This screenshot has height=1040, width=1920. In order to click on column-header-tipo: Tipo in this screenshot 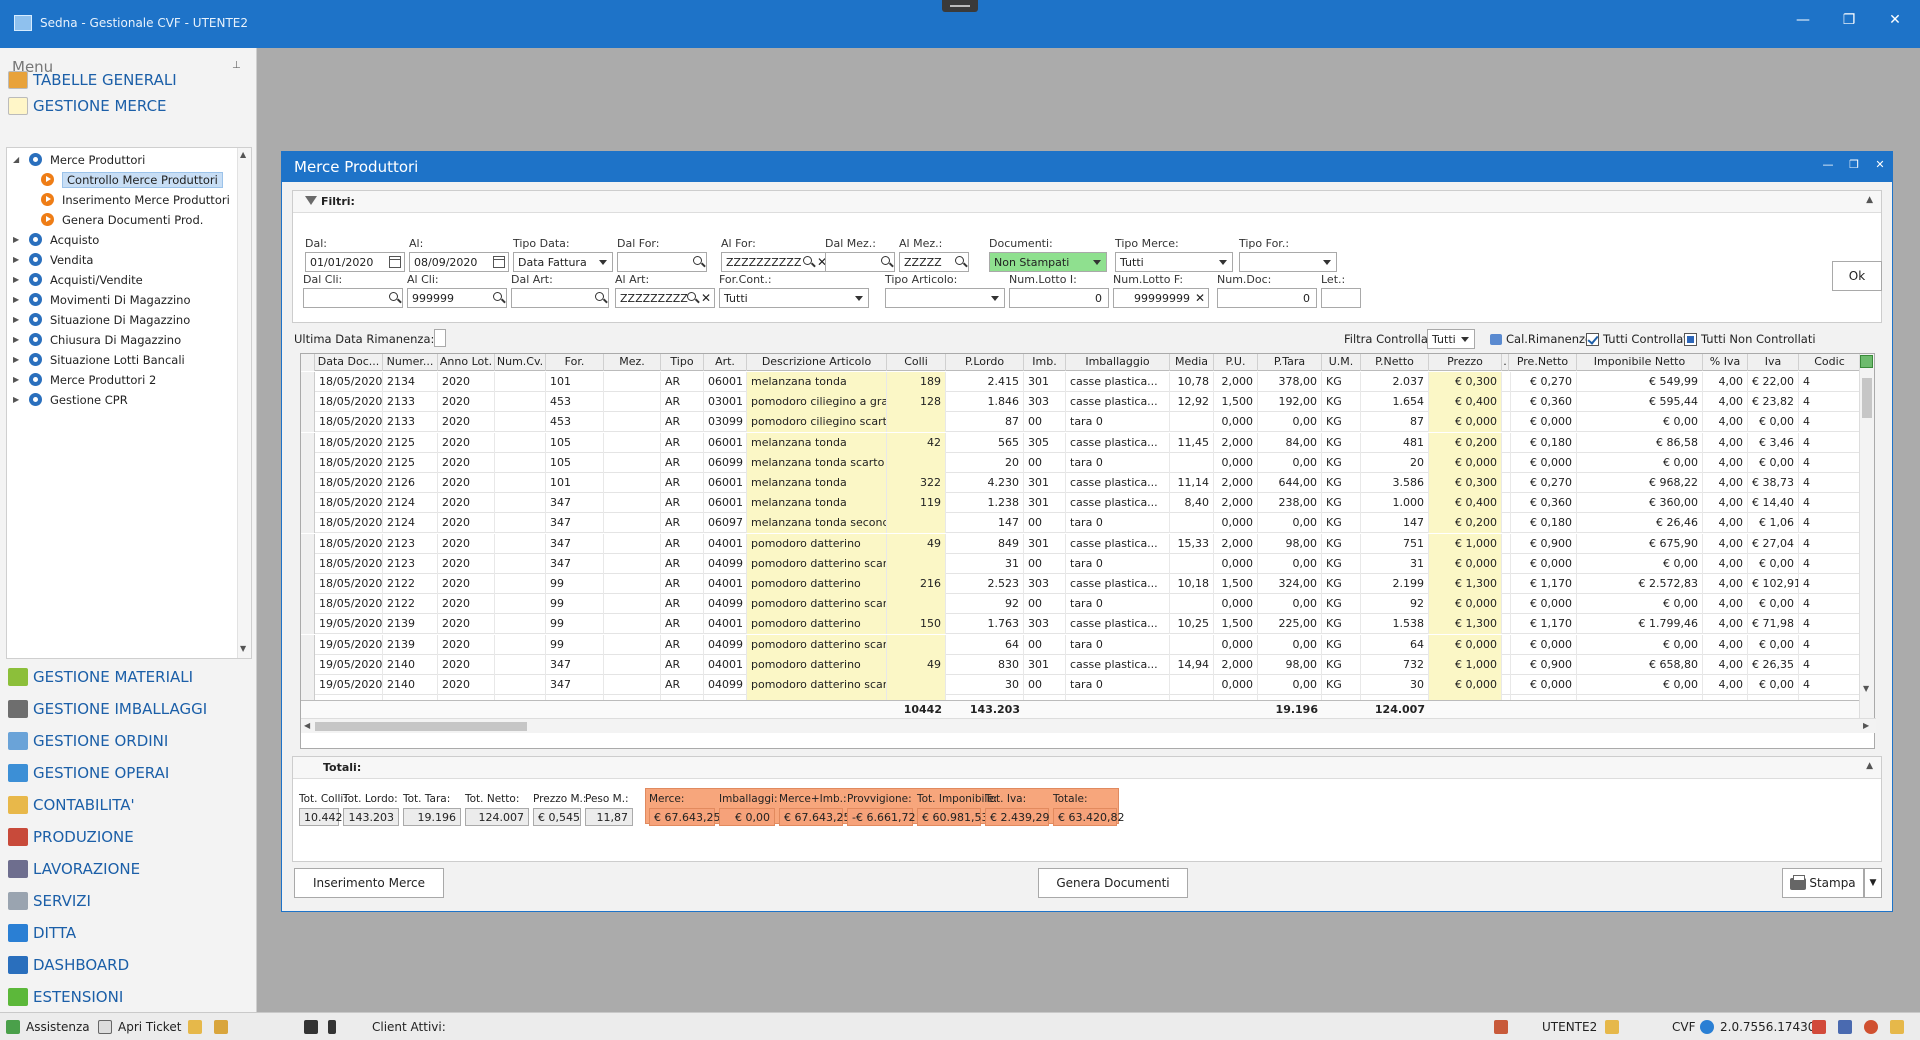, I will do `click(682, 362)`.